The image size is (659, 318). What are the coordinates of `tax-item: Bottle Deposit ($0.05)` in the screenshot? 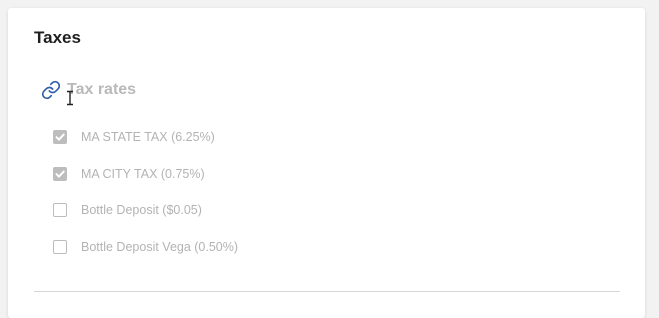 It's located at (145, 210).